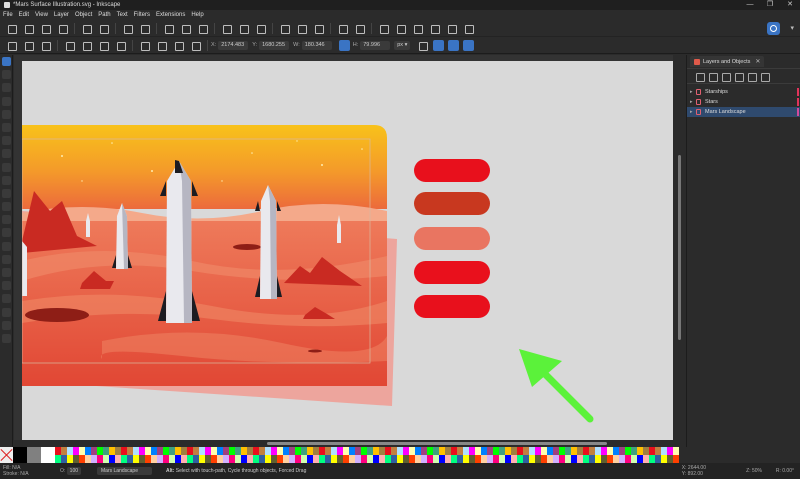  I want to click on text-font-icon, so click(400, 28).